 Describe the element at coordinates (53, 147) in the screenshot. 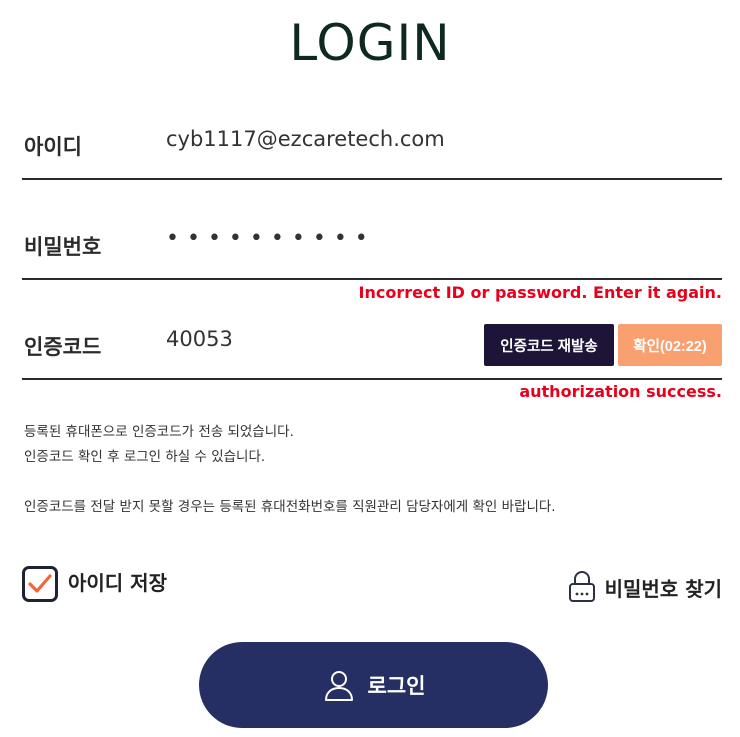

I see `id-label: 아이디` at that location.